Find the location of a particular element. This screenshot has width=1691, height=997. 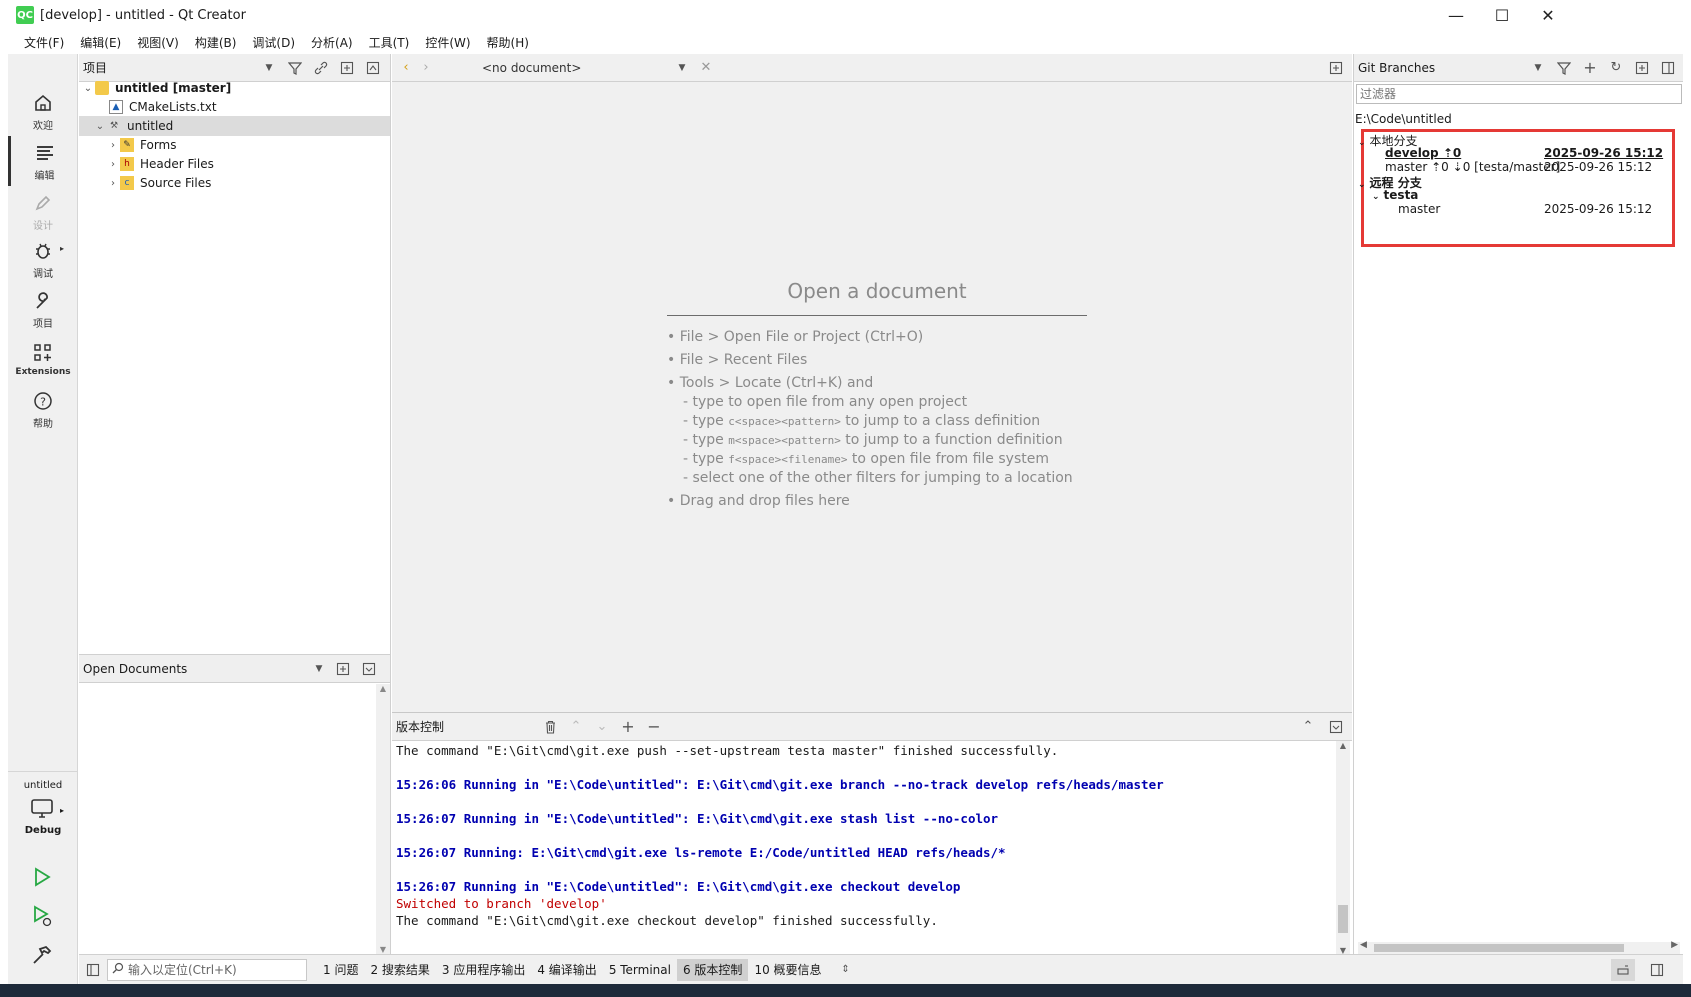

progress-toggle-icon is located at coordinates (1623, 969).